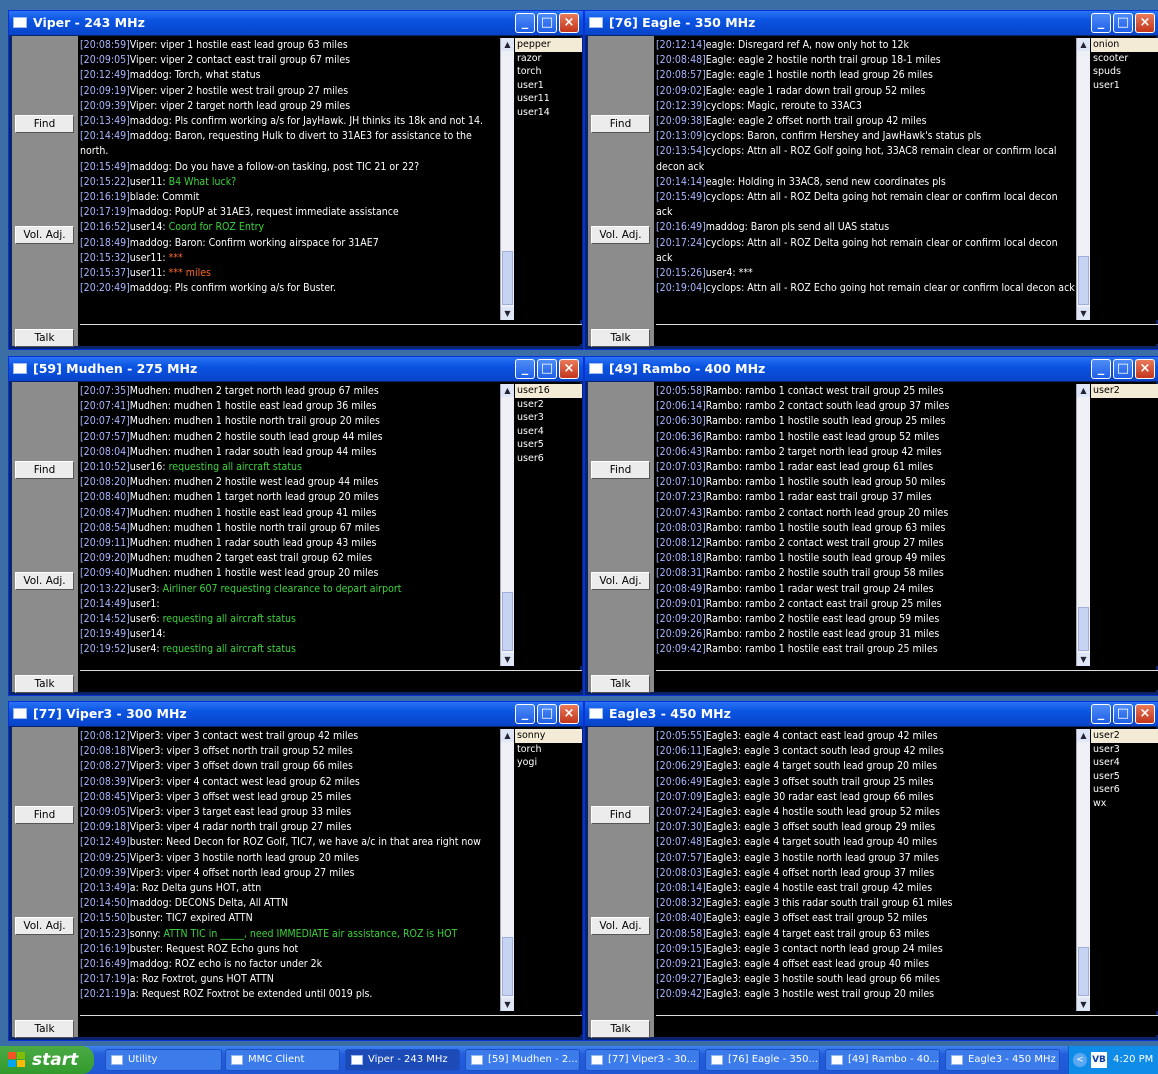 The height and width of the screenshot is (1074, 1158). I want to click on taskbar-button: Utility, so click(163, 1060).